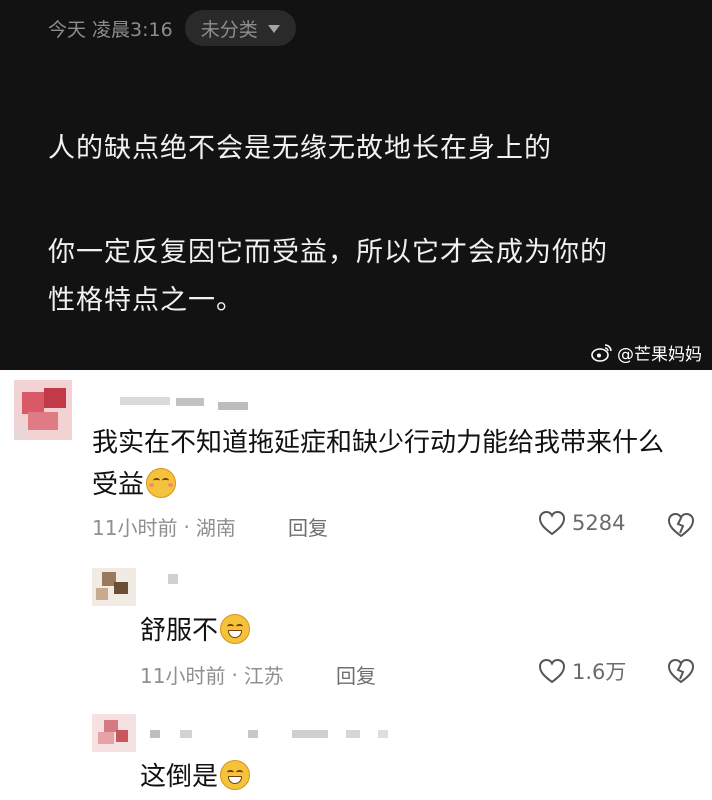 The height and width of the screenshot is (800, 712). I want to click on comment-info: 11小时前 · 湖南, so click(164, 526).